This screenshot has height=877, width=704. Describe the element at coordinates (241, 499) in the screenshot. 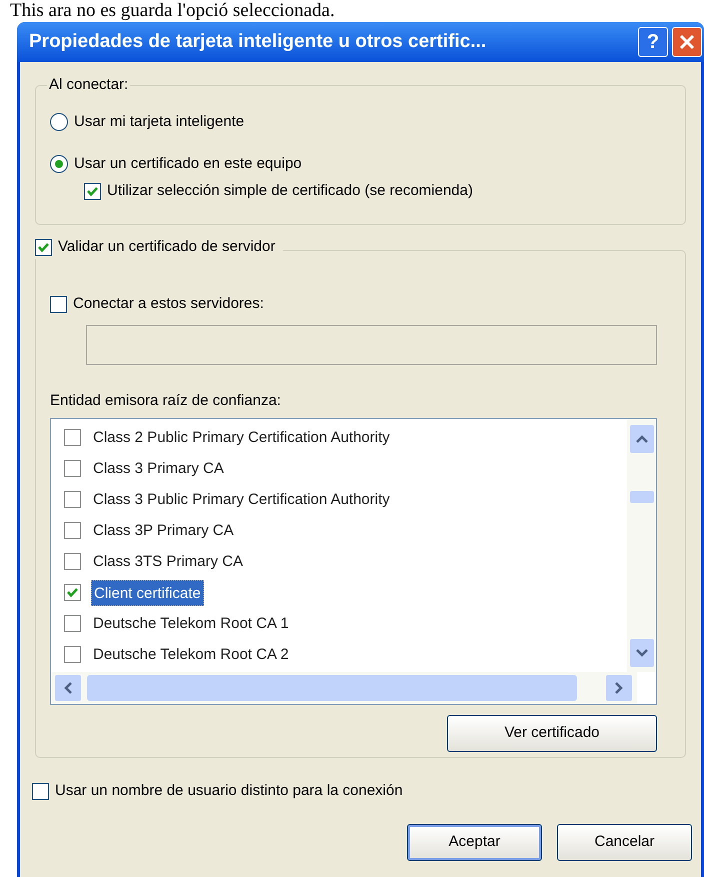

I see `list-item: Class 3 Public Primary Certification Authority` at that location.